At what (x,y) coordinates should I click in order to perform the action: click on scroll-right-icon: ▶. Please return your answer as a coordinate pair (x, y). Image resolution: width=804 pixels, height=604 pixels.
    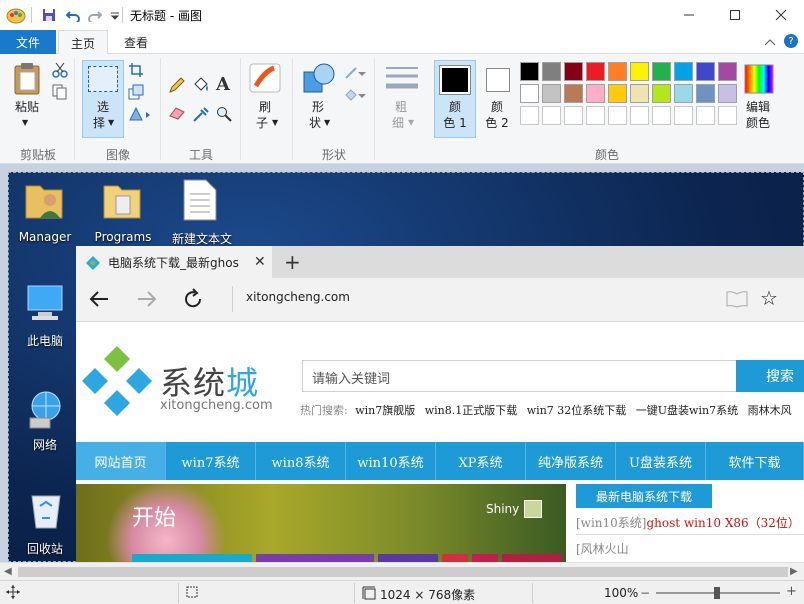
    Looking at the image, I should click on (794, 571).